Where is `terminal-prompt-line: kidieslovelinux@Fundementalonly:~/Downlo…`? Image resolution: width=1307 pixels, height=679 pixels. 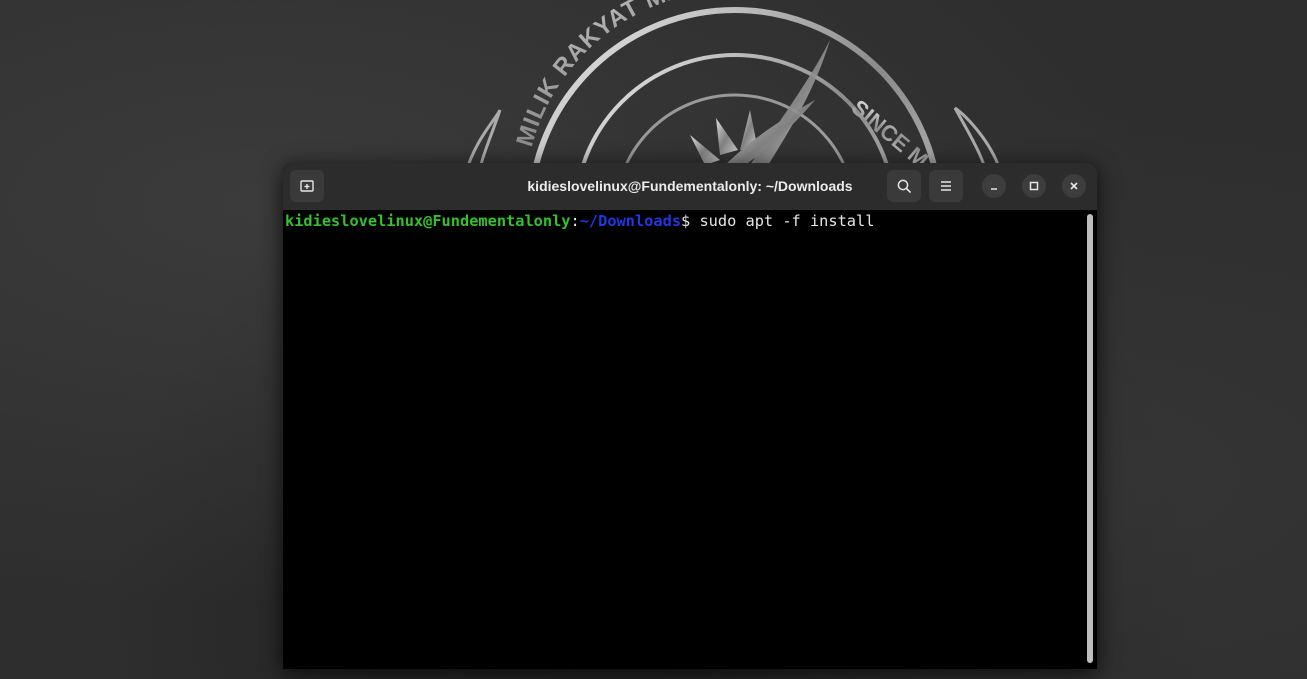 terminal-prompt-line: kidieslovelinux@Fundementalonly:~/Downlo… is located at coordinates (579, 221).